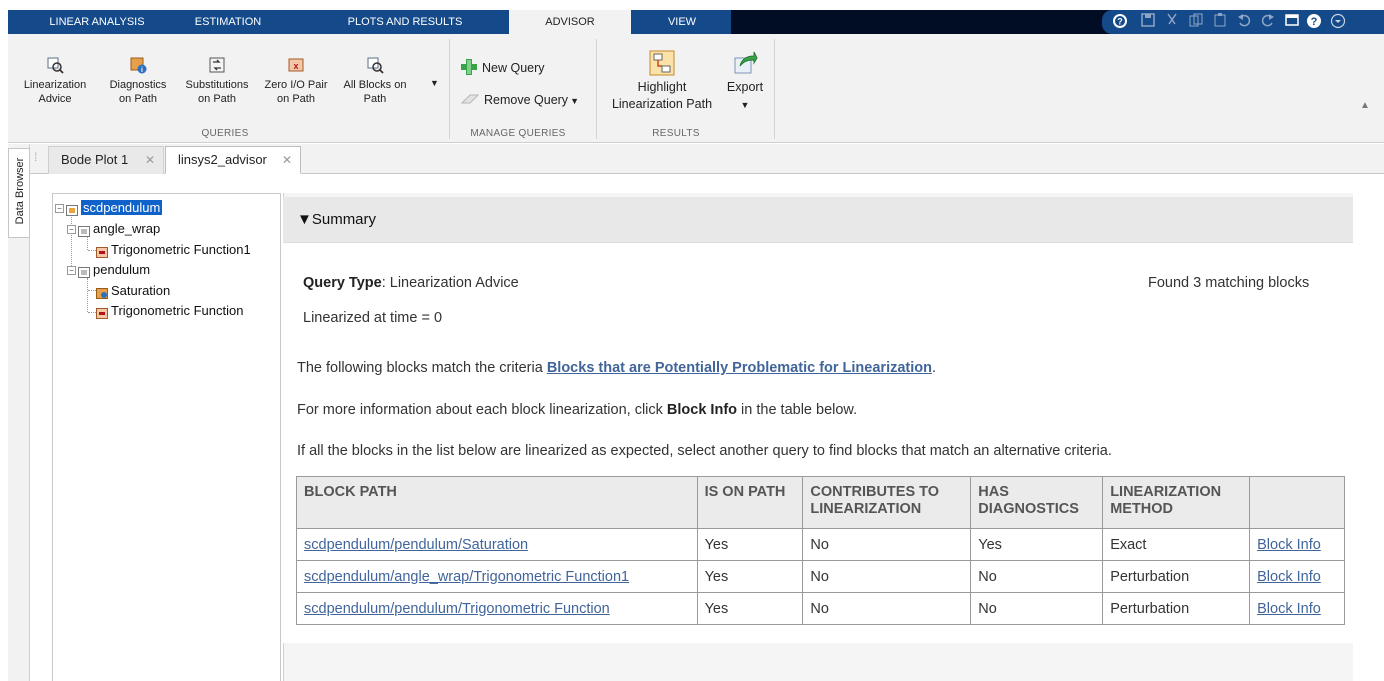 This screenshot has height=681, width=1384. Describe the element at coordinates (1176, 544) in the screenshot. I see `cell-method: Exact` at that location.